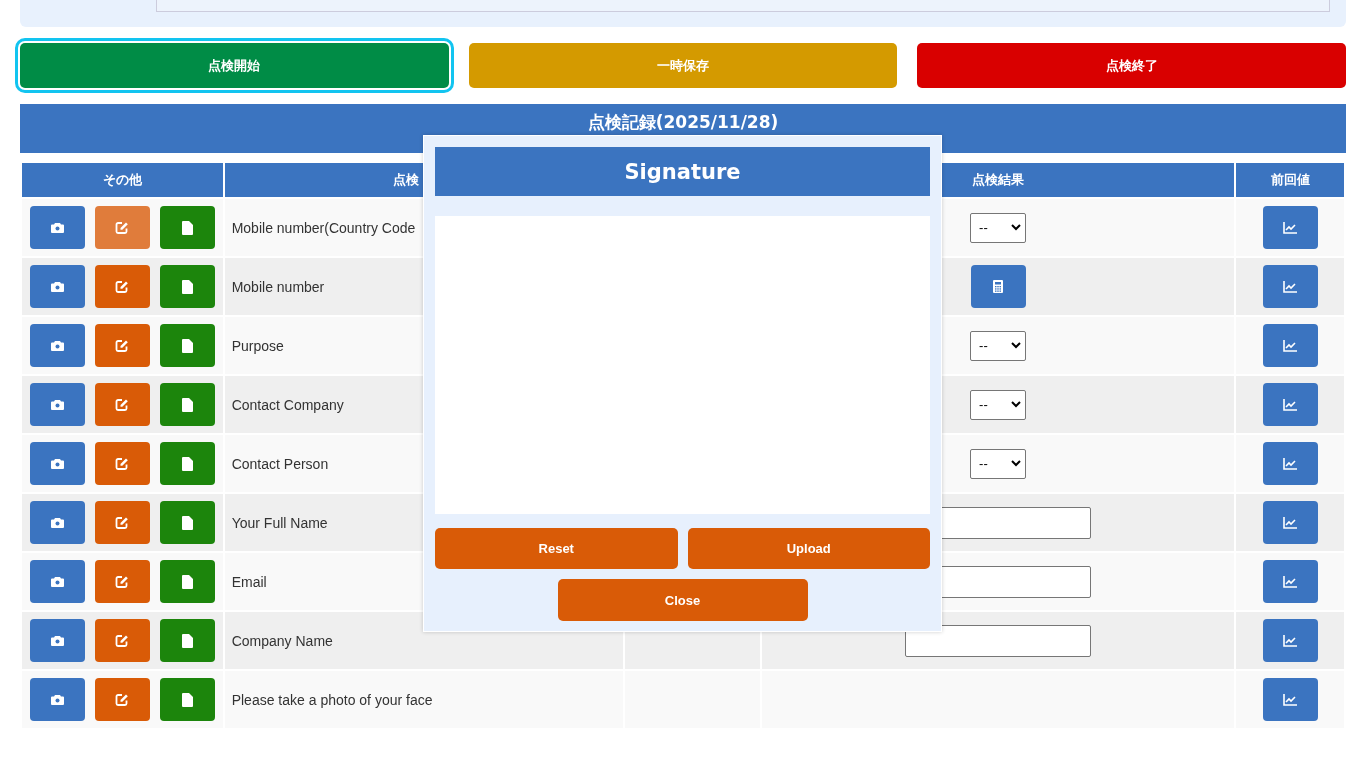  What do you see at coordinates (287, 404) in the screenshot?
I see `item-label: Contact Company` at bounding box center [287, 404].